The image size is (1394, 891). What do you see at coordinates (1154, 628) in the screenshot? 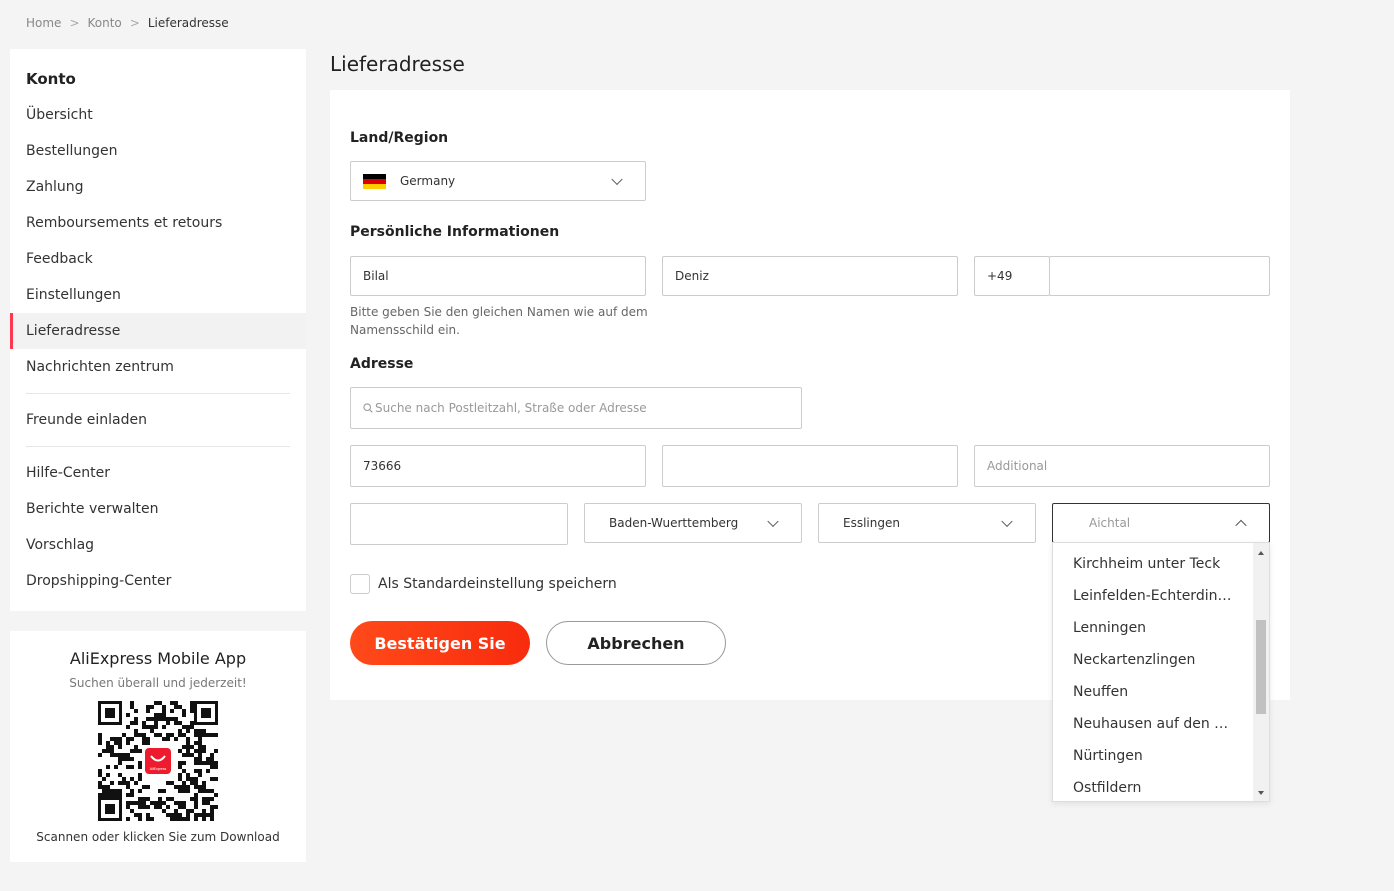
I see `dropdown-option: Lenningen` at bounding box center [1154, 628].